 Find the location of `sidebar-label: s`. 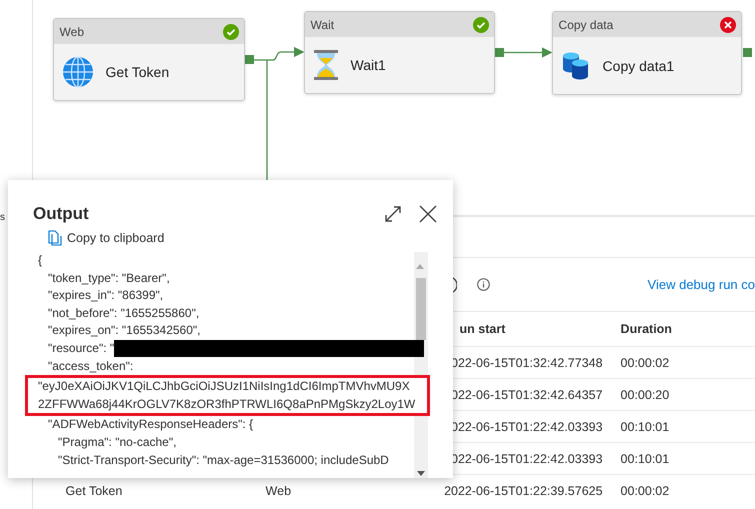

sidebar-label: s is located at coordinates (3, 217).